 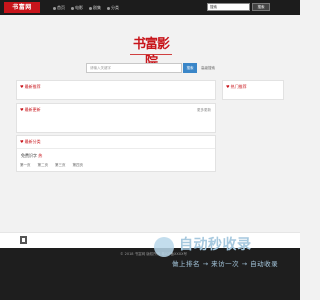 What do you see at coordinates (72, 8) in the screenshot?
I see `movie-icon` at bounding box center [72, 8].